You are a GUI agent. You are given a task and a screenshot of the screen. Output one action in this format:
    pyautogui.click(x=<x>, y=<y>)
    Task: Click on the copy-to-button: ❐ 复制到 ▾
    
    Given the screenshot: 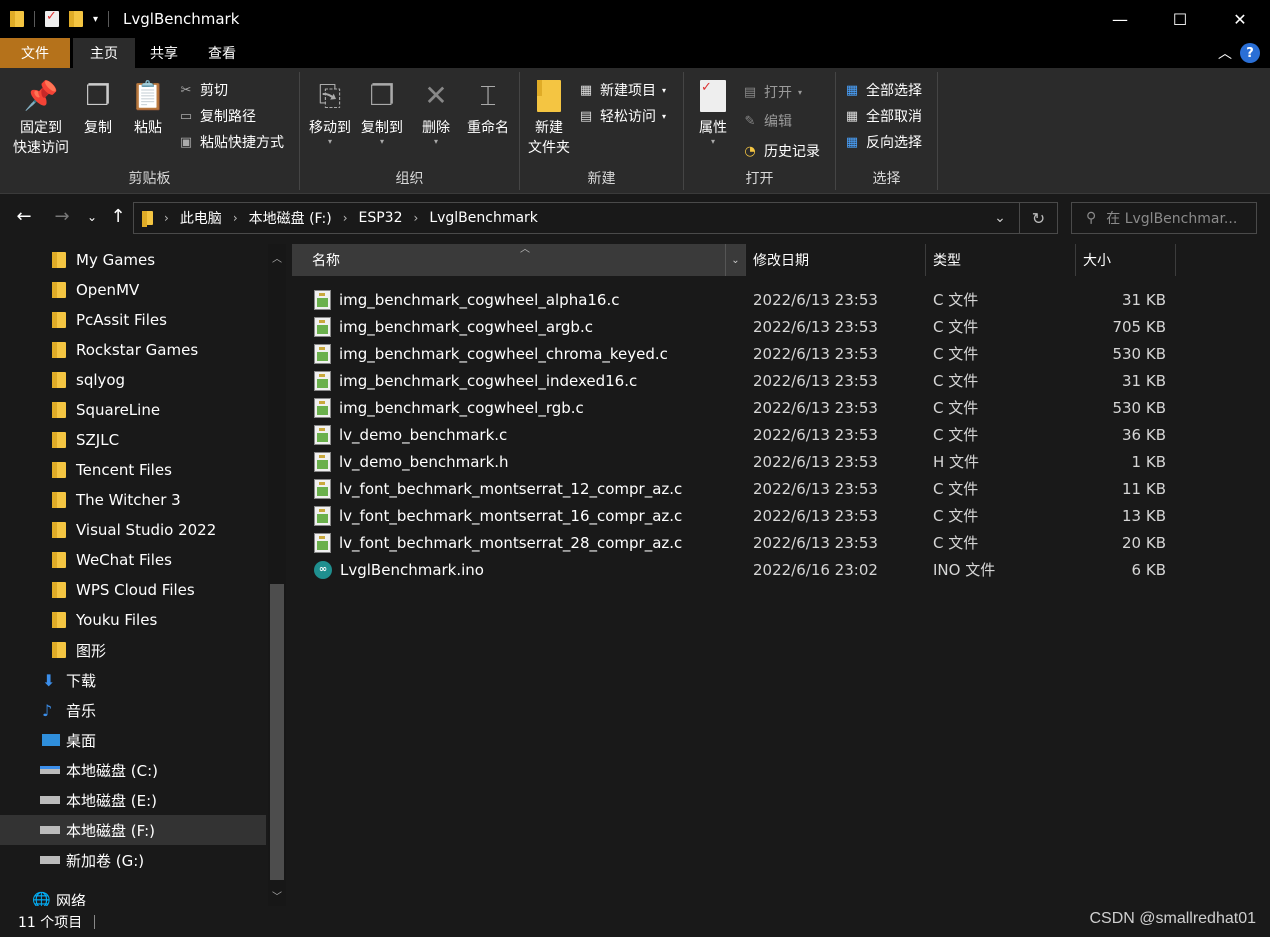 What is the action you would take?
    pyautogui.click(x=382, y=111)
    